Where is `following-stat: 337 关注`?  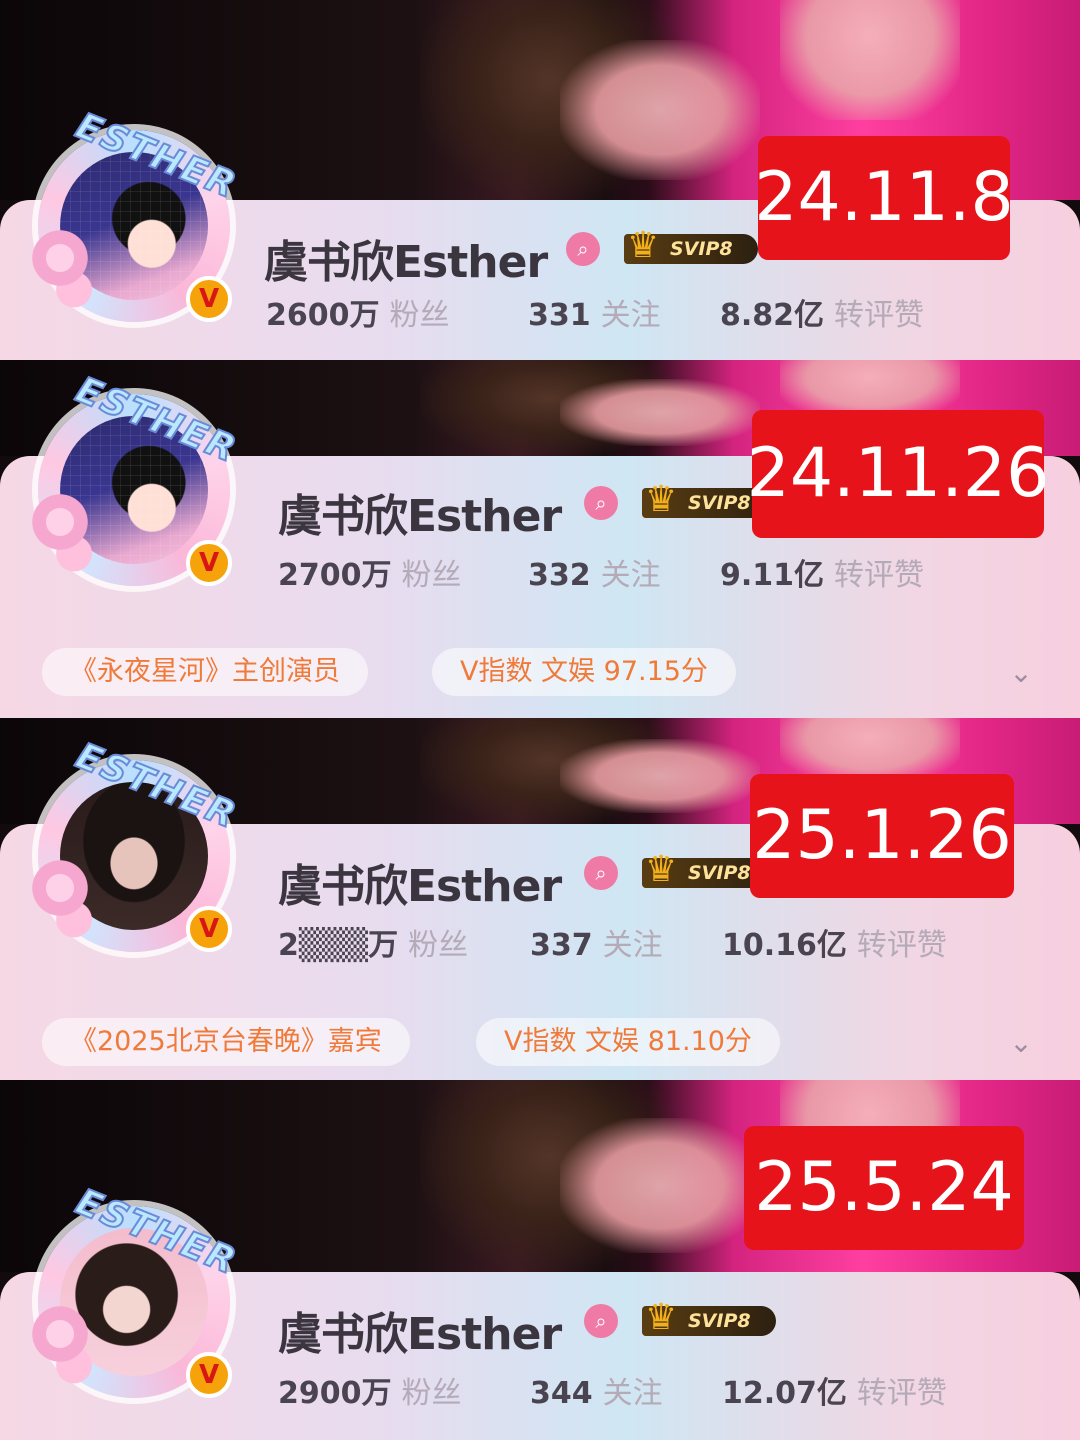
following-stat: 337 关注 is located at coordinates (596, 942).